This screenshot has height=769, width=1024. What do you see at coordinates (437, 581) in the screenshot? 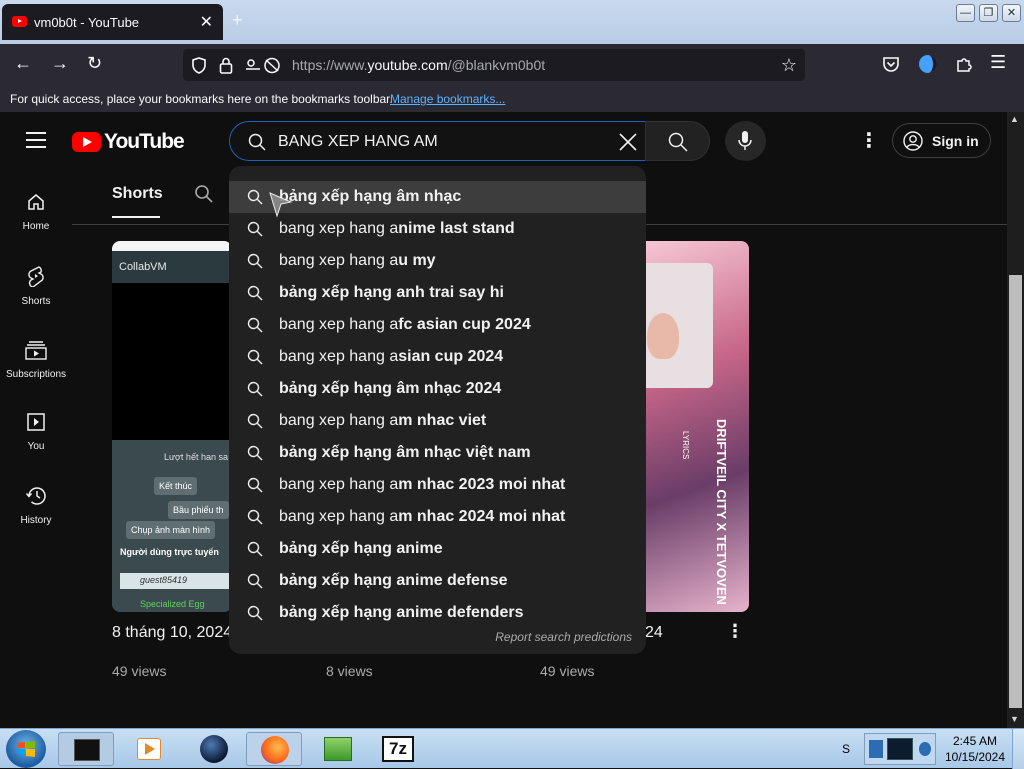
I see `suggestion-item: bảng xếp hạng anime defense` at bounding box center [437, 581].